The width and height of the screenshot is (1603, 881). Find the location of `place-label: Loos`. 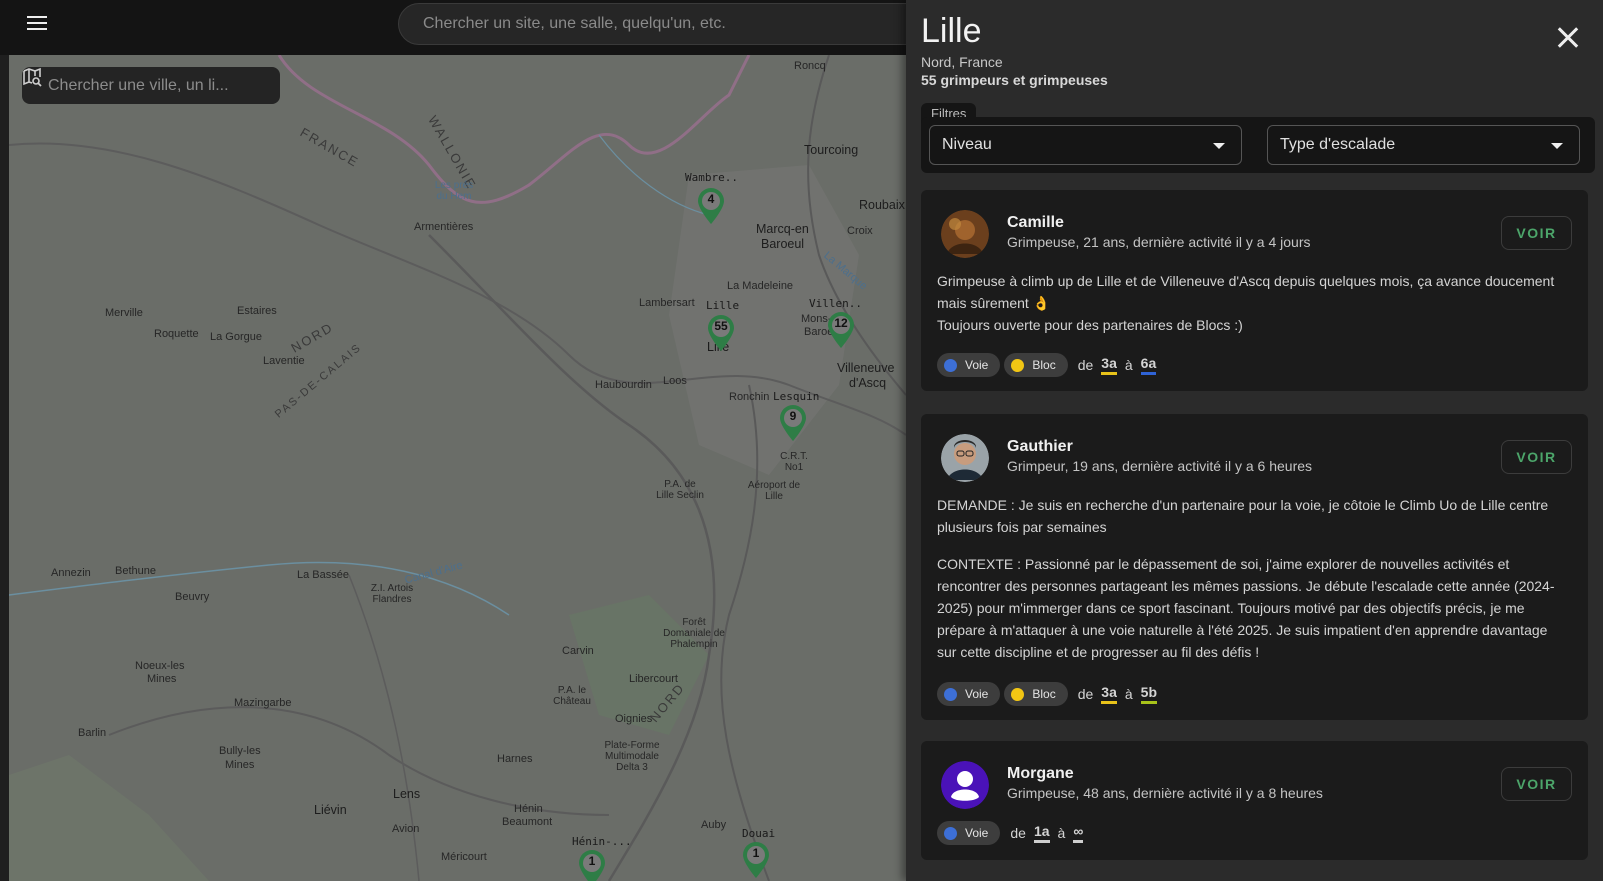

place-label: Loos is located at coordinates (675, 381).